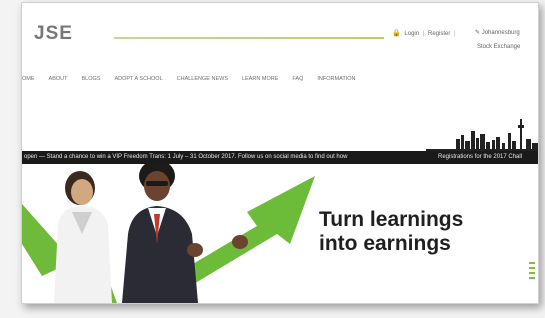  What do you see at coordinates (336, 79) in the screenshot?
I see `nav-item-information: INFORMATION` at bounding box center [336, 79].